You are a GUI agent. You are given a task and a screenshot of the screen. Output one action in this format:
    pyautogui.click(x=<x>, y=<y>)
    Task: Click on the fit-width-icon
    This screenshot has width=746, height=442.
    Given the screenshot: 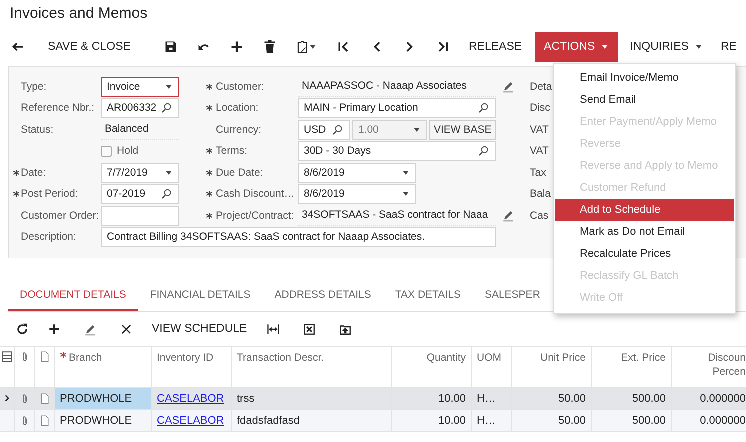 What is the action you would take?
    pyautogui.click(x=273, y=329)
    